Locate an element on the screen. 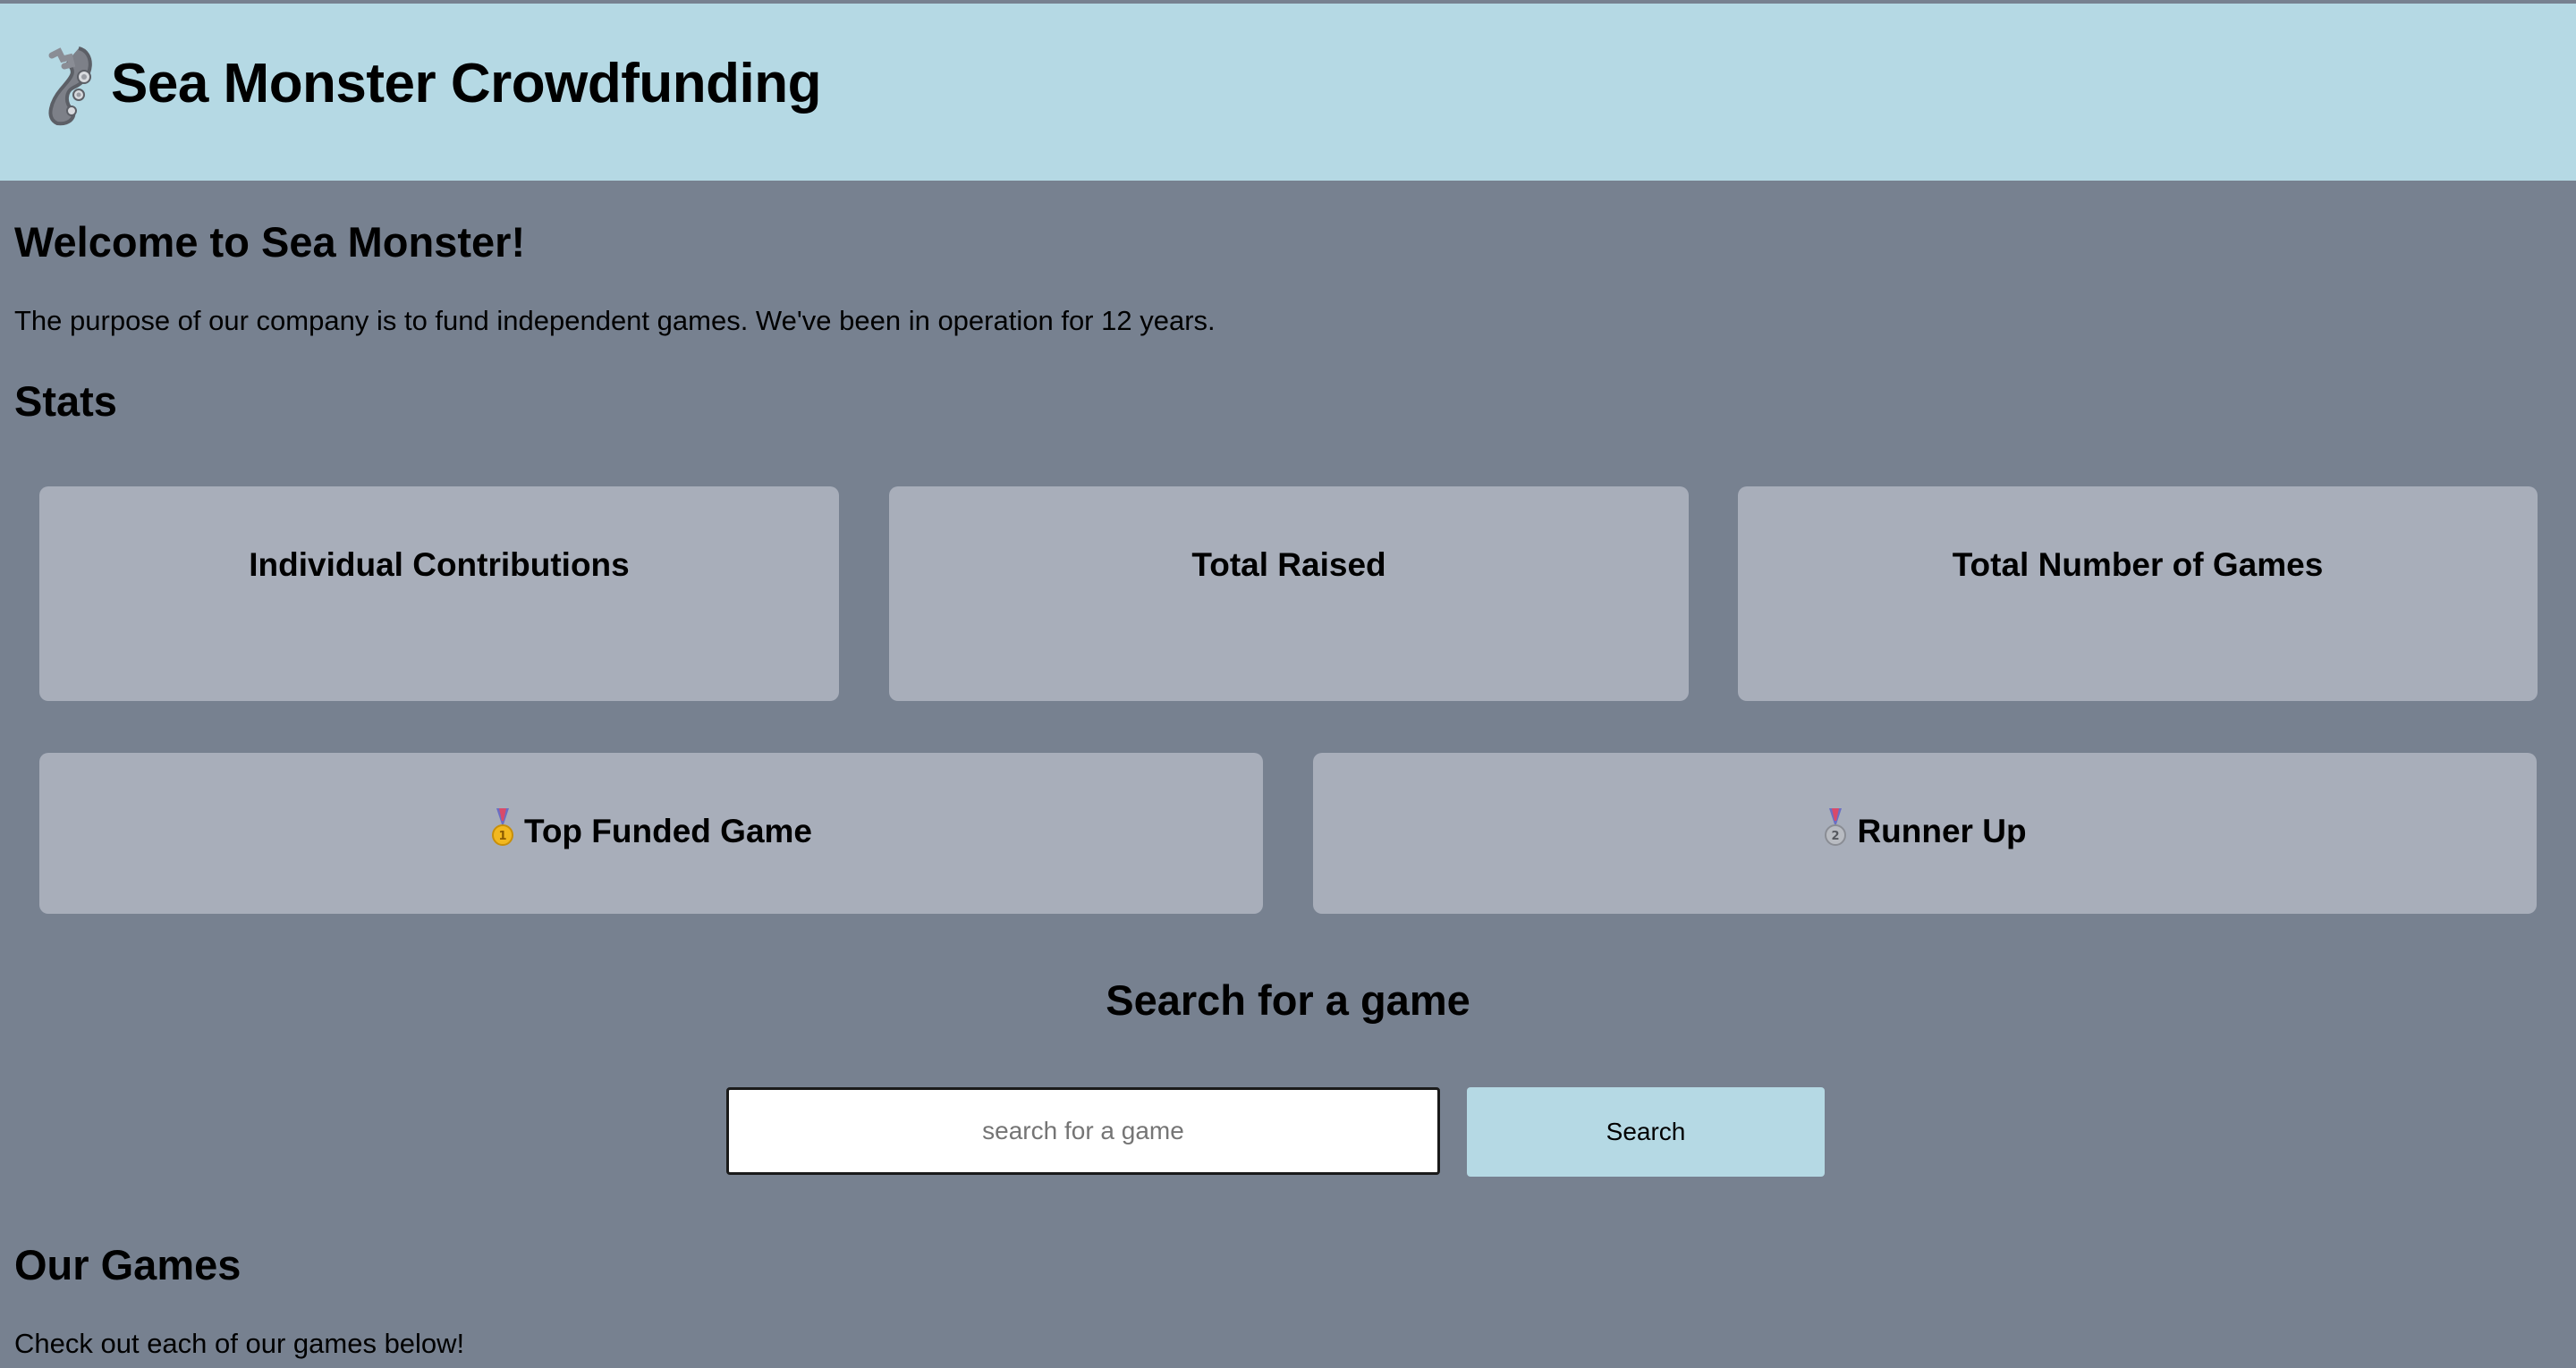 This screenshot has height=1368, width=2576. site-title: Sea Monster Crowdfunding is located at coordinates (466, 84).